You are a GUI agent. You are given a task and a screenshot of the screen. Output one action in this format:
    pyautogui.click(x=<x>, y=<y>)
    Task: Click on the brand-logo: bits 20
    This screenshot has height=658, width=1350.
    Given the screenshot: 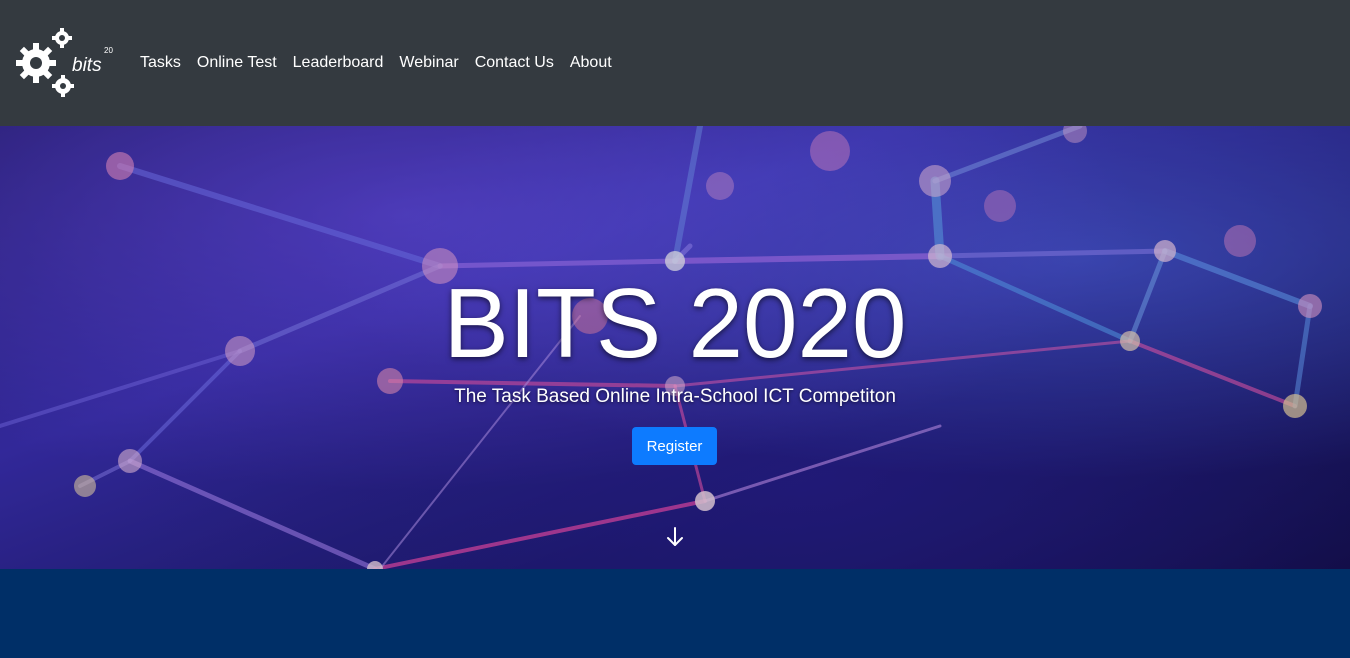 What is the action you would take?
    pyautogui.click(x=65, y=63)
    